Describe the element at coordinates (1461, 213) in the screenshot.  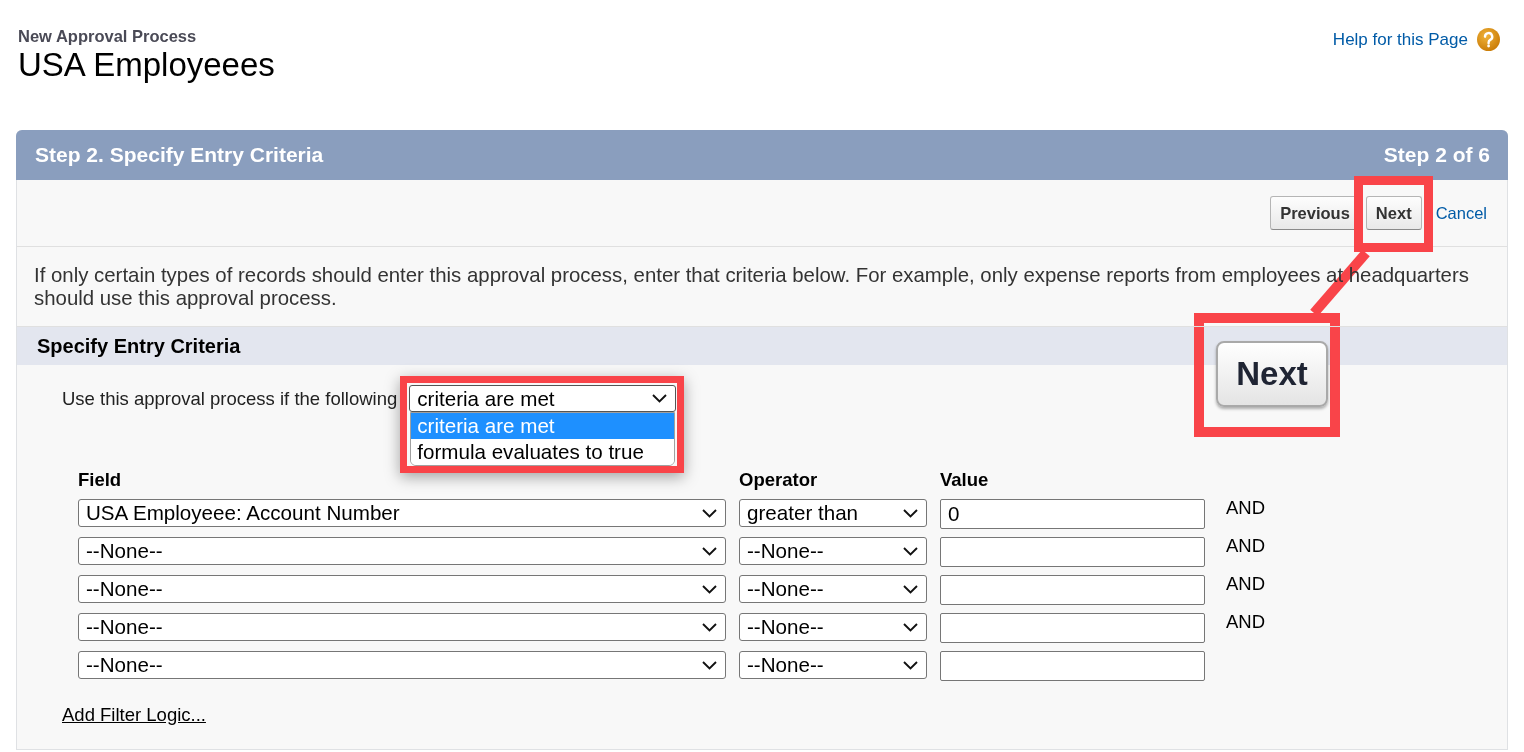
I see `cancel-link: Cancel` at that location.